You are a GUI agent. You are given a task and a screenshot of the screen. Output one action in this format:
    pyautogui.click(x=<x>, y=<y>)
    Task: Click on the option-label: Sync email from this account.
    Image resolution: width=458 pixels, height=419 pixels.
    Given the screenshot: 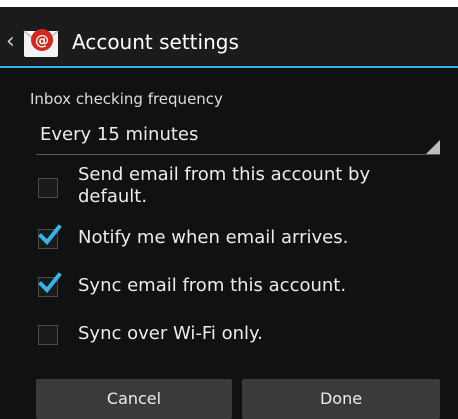 What is the action you would take?
    pyautogui.click(x=212, y=285)
    